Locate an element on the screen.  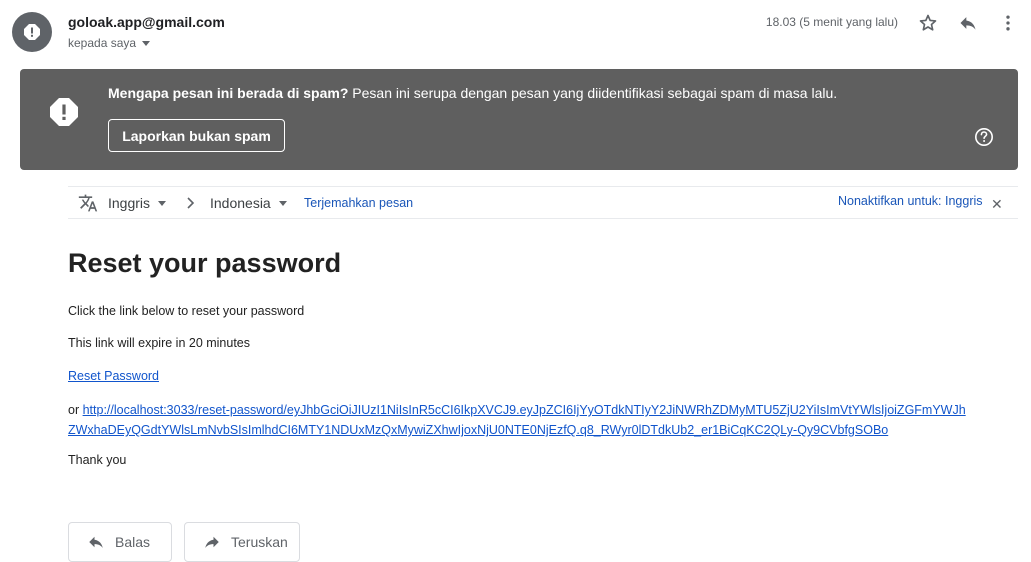
target-language-dropdown: Indonesia is located at coordinates (248, 203).